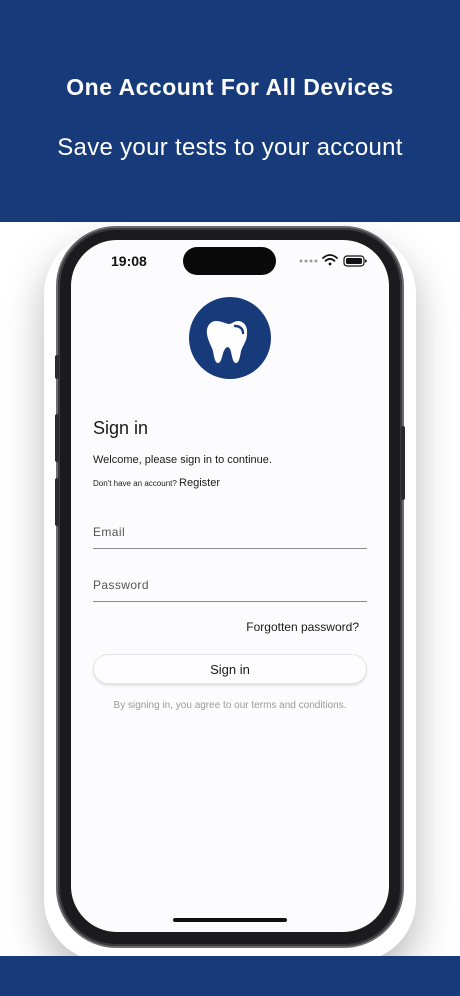 The width and height of the screenshot is (460, 996). I want to click on sign-in-title: Sign in, so click(121, 428).